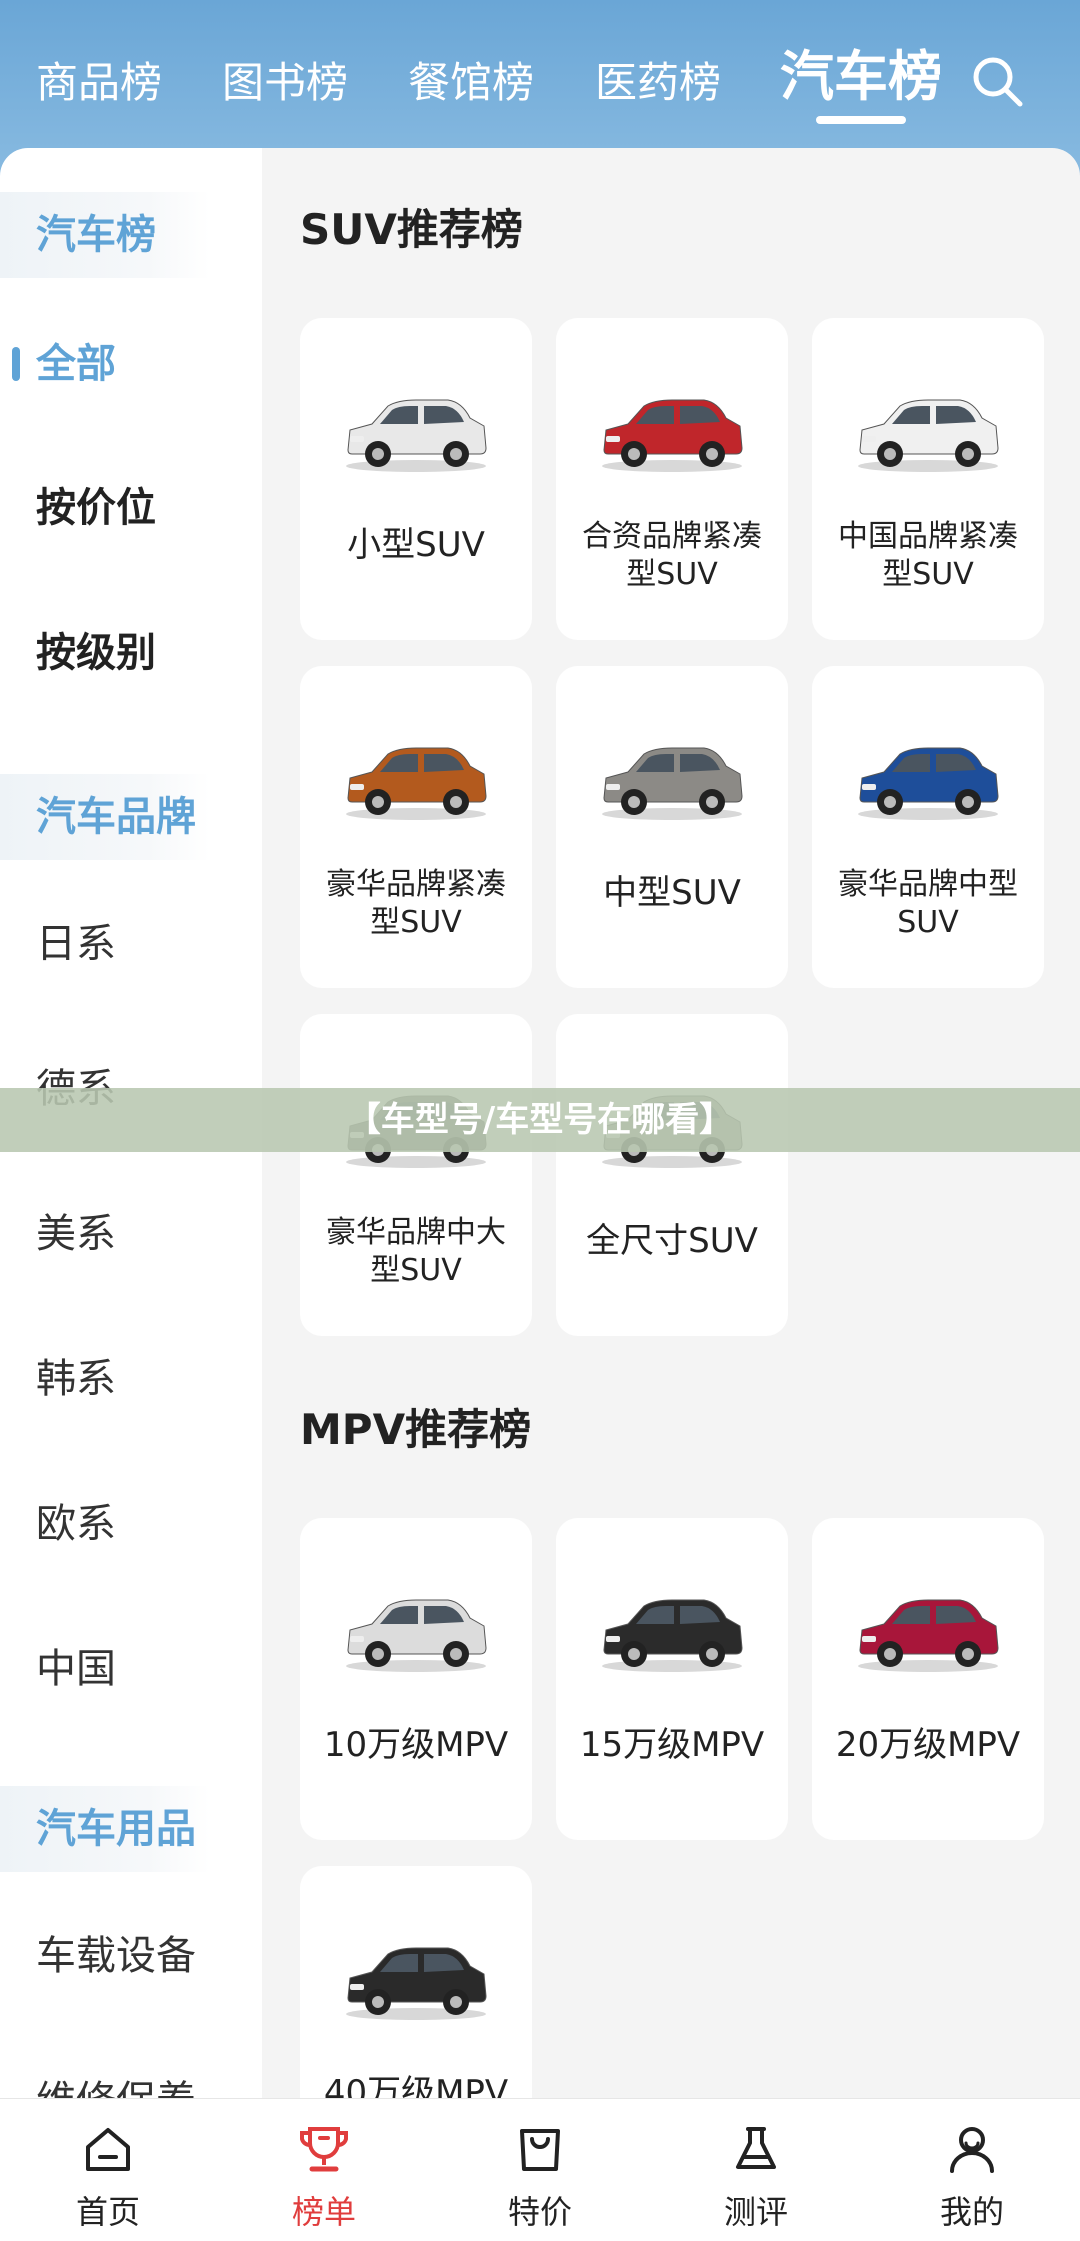 This screenshot has width=1080, height=2241. What do you see at coordinates (540, 1120) in the screenshot?
I see `title-banner: 【车型号/车型号在哪看】` at bounding box center [540, 1120].